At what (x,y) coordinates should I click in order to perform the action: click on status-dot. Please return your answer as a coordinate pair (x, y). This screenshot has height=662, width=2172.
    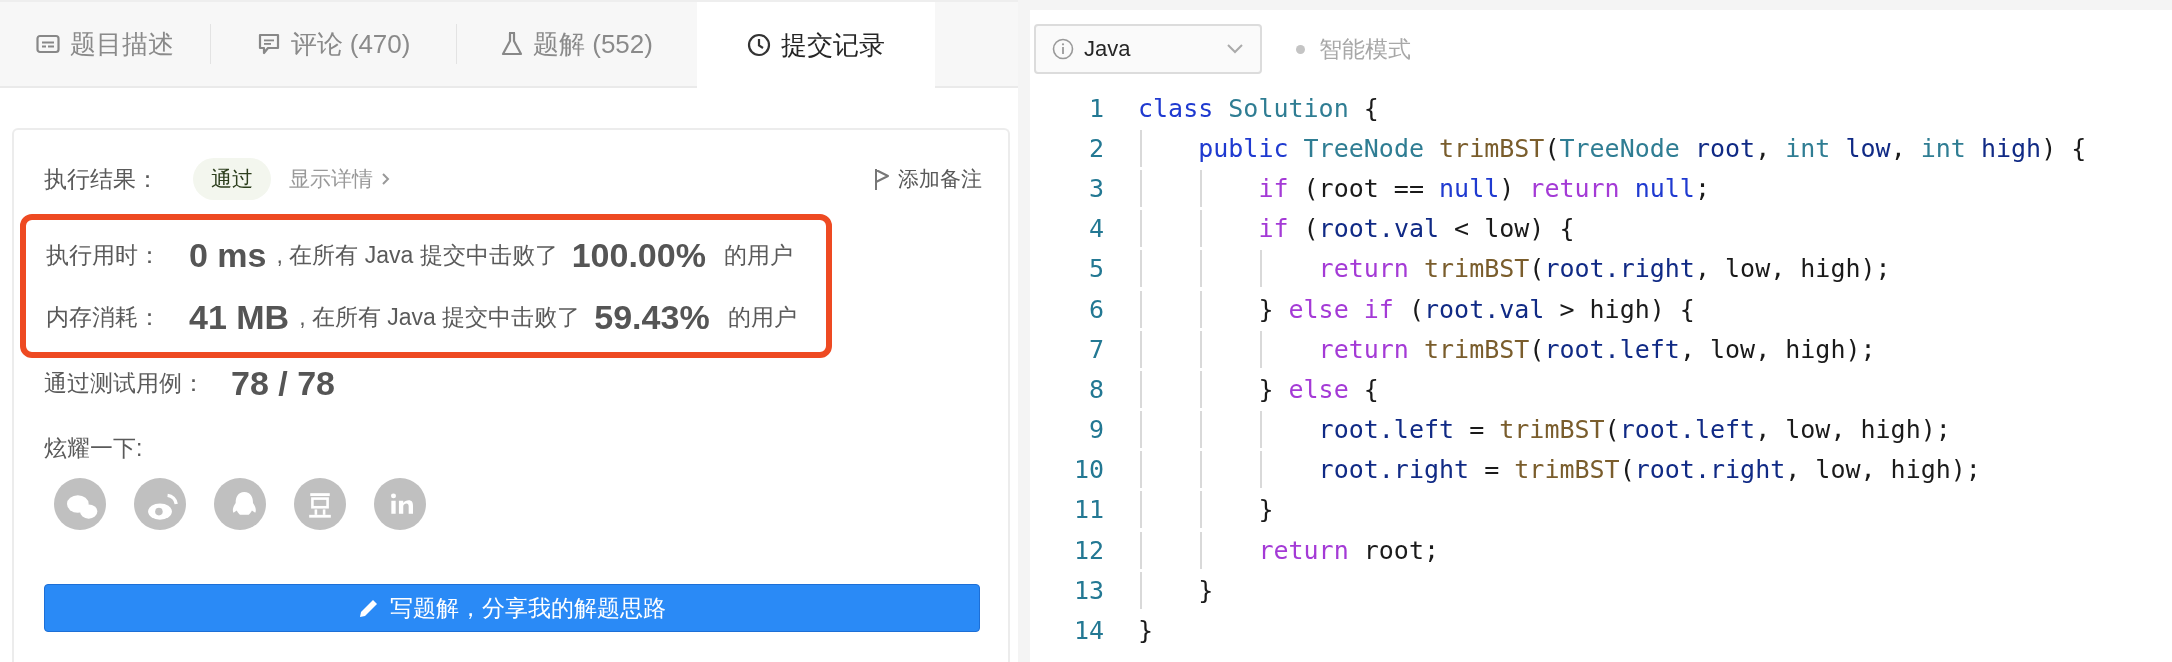
    Looking at the image, I should click on (1300, 49).